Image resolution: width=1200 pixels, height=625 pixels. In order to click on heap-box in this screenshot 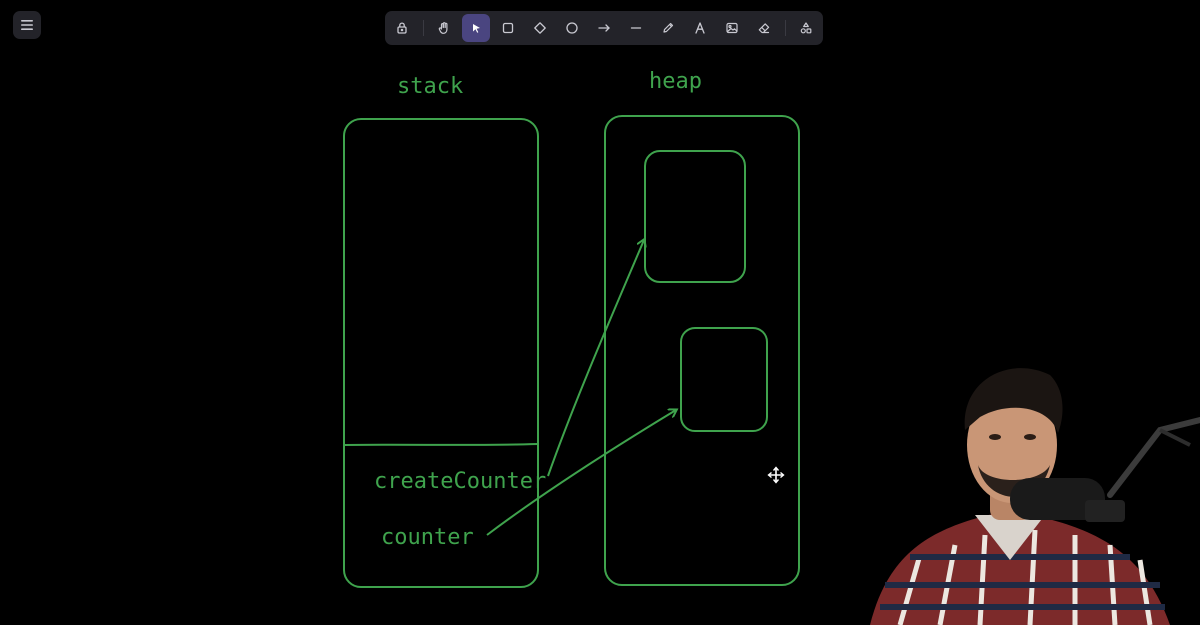, I will do `click(702, 350)`.